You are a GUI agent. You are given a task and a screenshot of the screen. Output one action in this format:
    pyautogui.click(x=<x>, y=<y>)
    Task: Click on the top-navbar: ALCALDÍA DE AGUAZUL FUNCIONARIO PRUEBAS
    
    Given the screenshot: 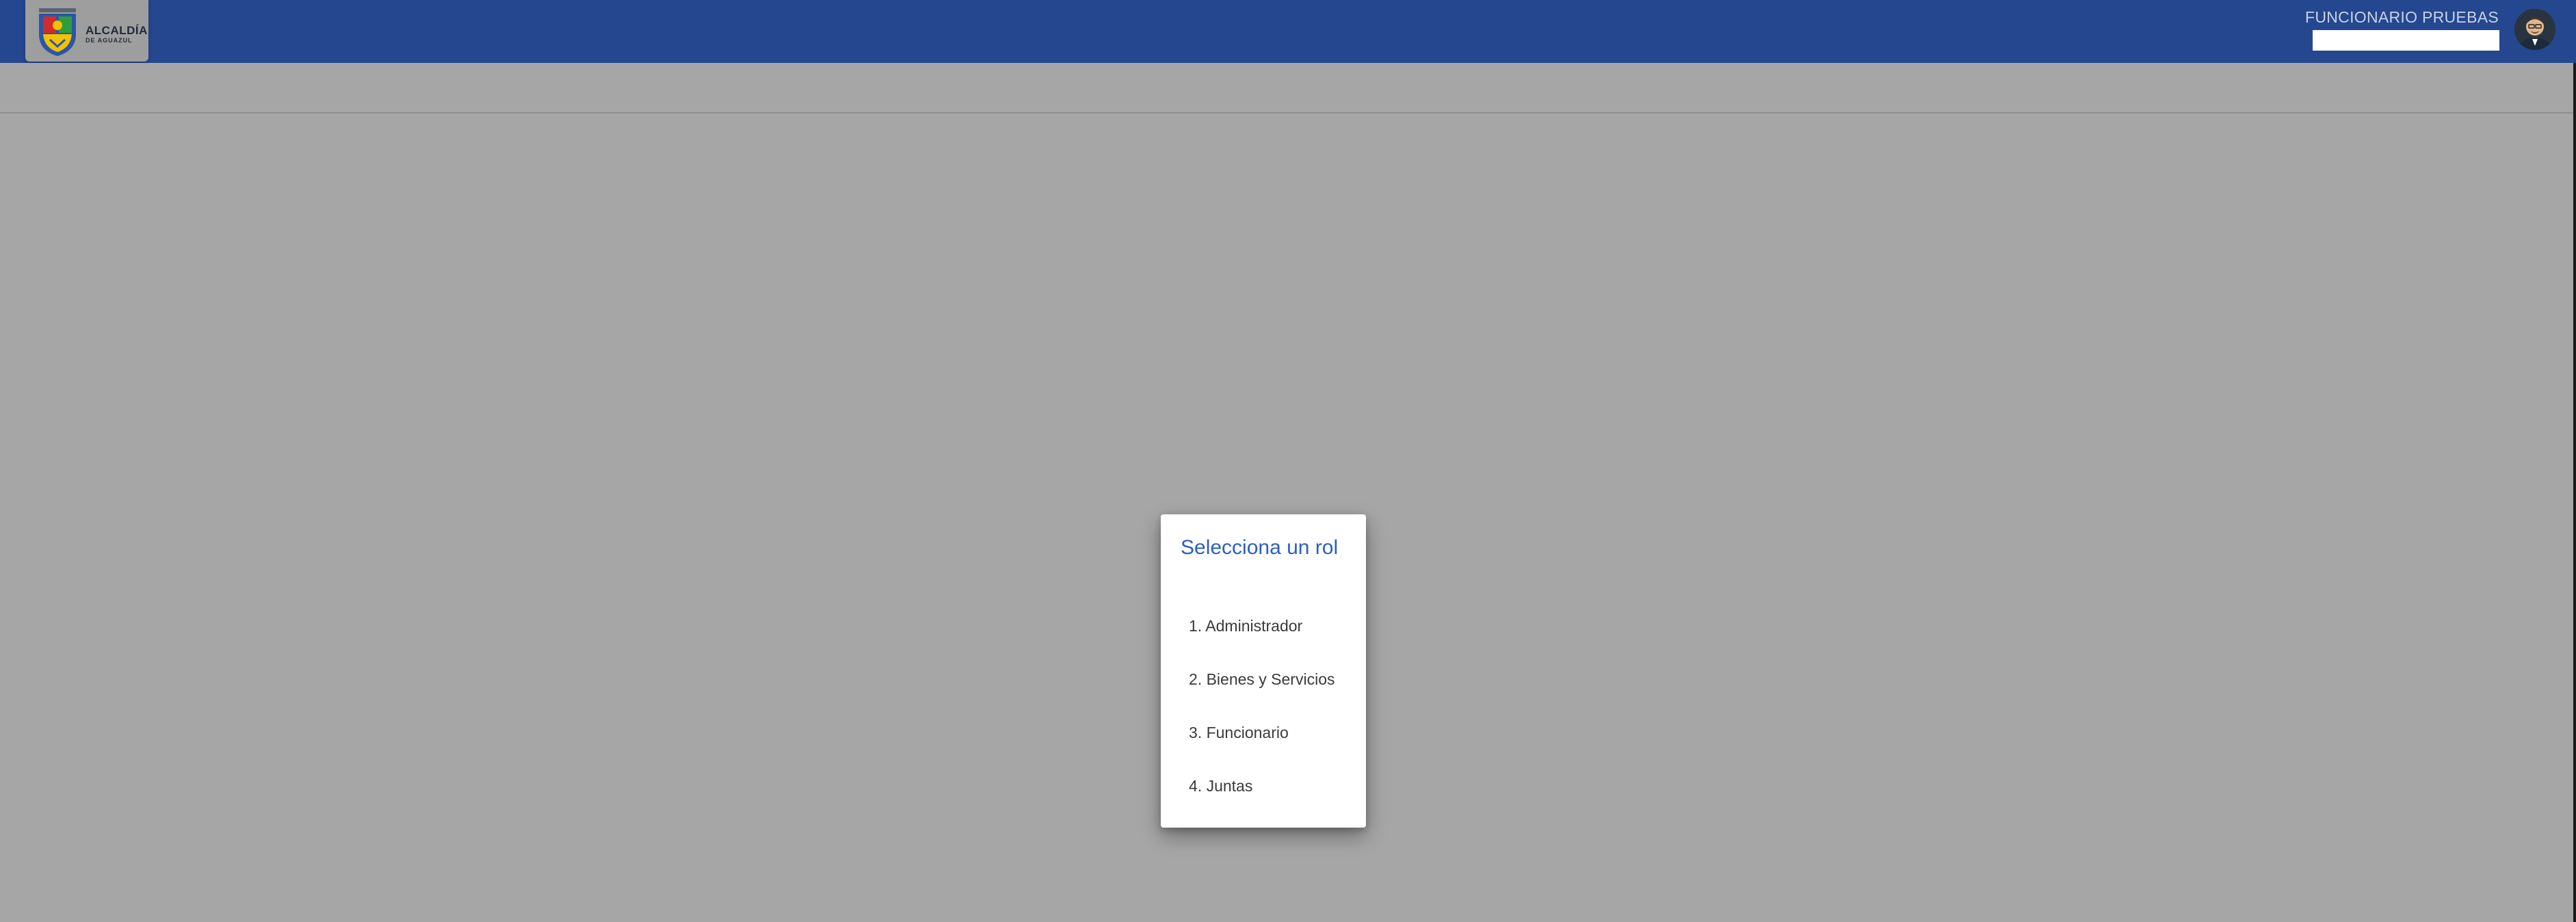 What is the action you would take?
    pyautogui.click(x=1288, y=32)
    